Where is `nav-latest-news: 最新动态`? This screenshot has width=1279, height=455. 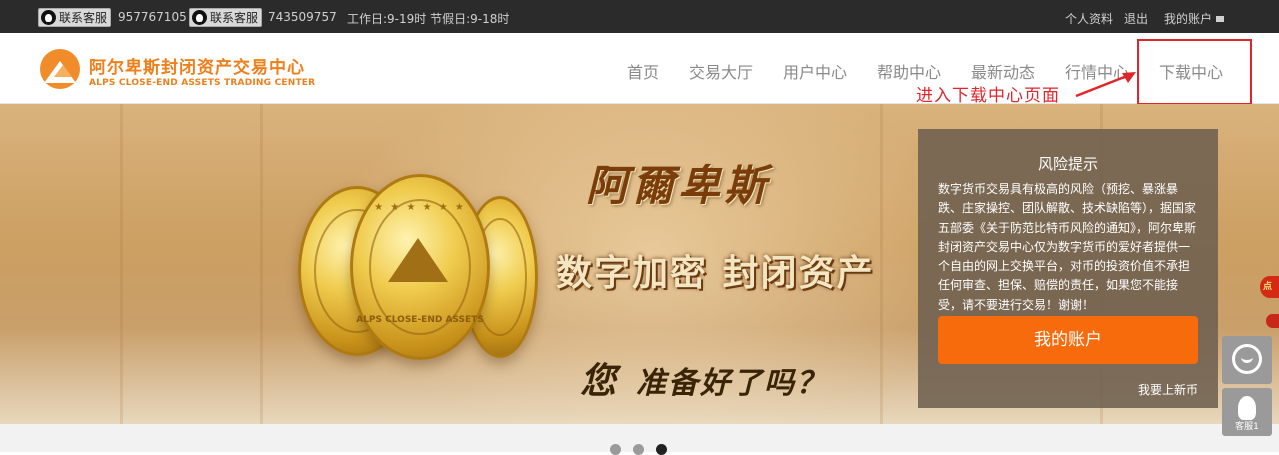
nav-latest-news: 最新动态 is located at coordinates (1003, 71).